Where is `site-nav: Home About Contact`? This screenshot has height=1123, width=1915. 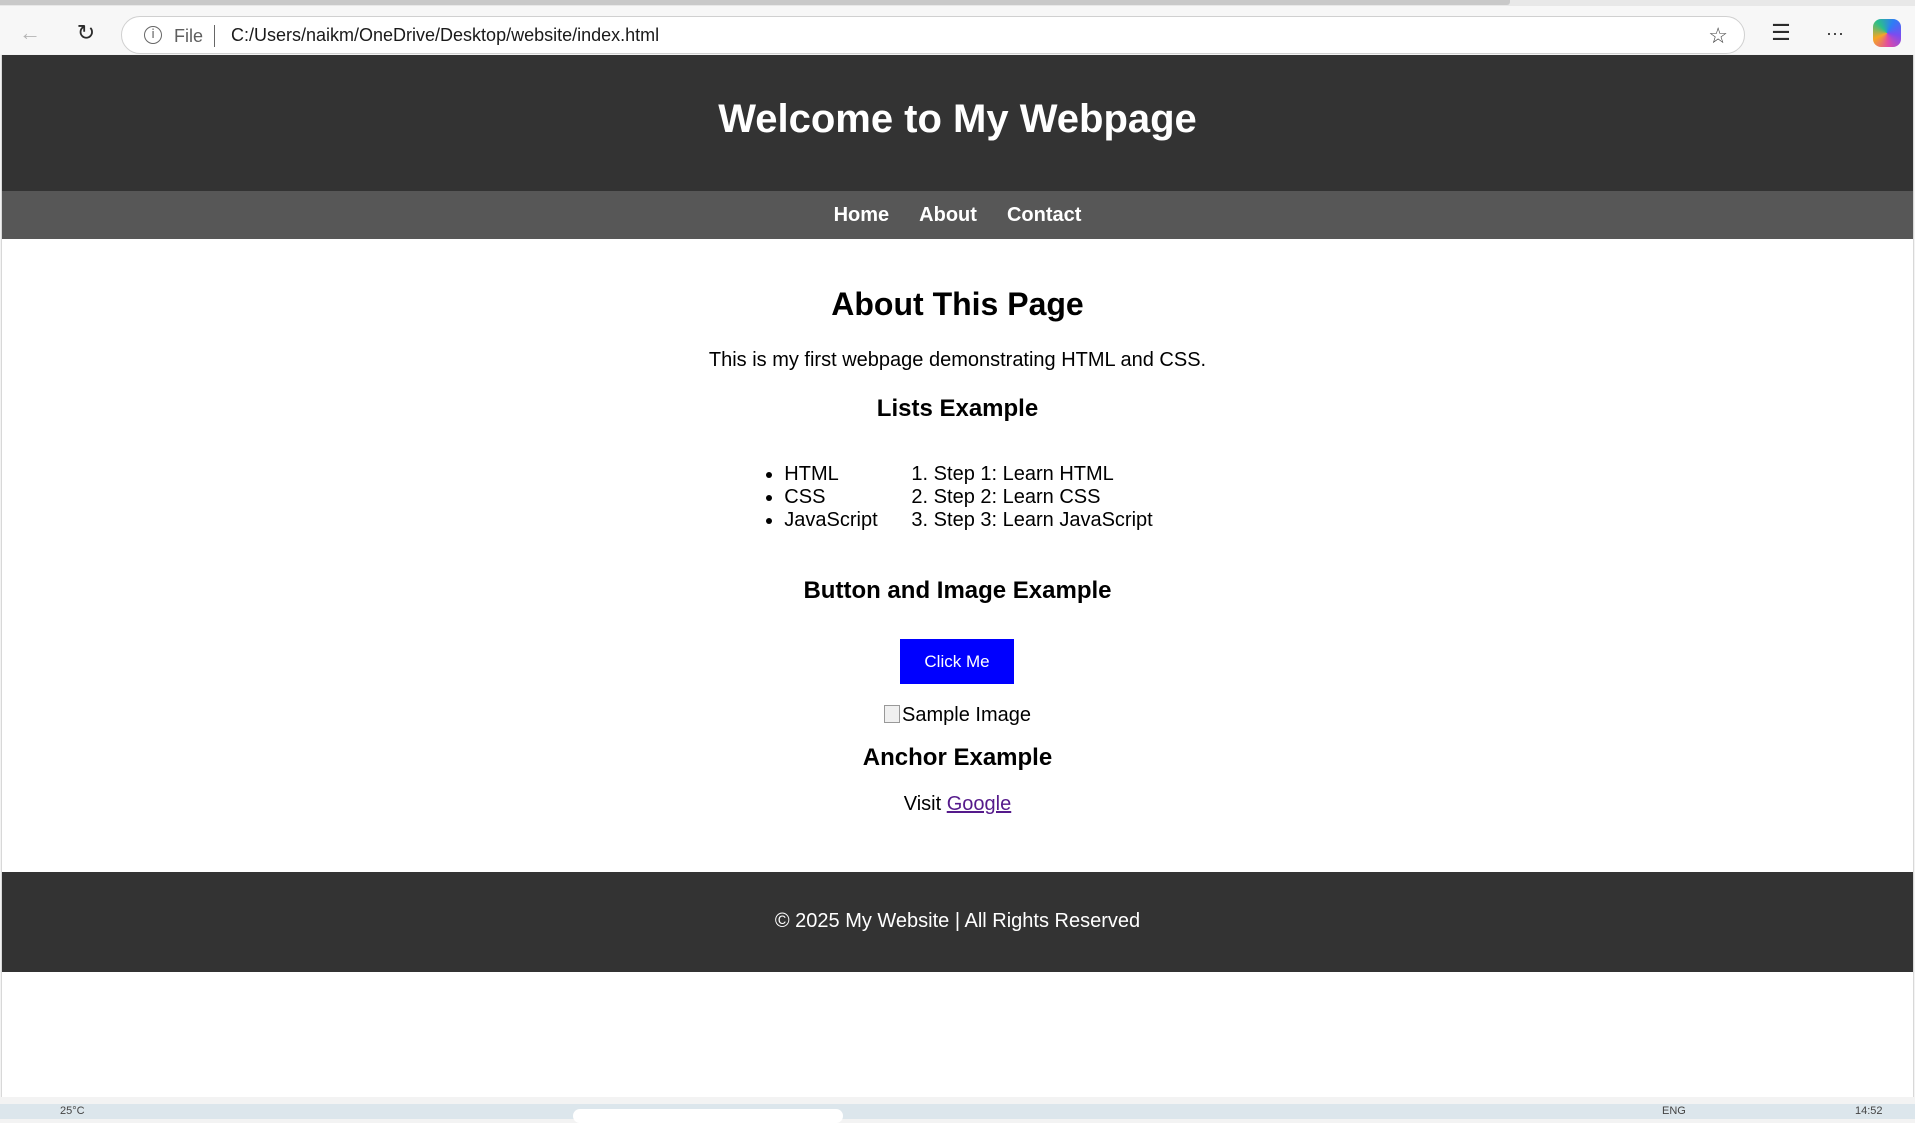
site-nav: Home About Contact is located at coordinates (957, 215).